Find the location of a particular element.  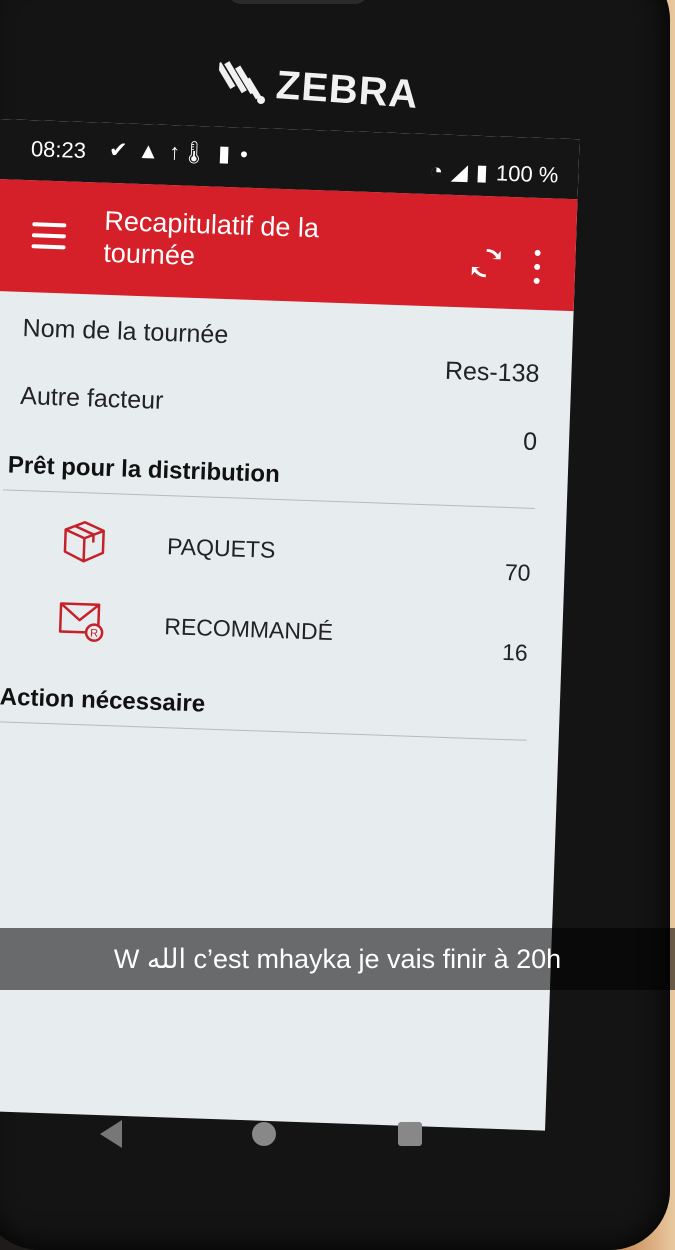

app-bar: Recapitulatif de la tournée is located at coordinates (289, 244).